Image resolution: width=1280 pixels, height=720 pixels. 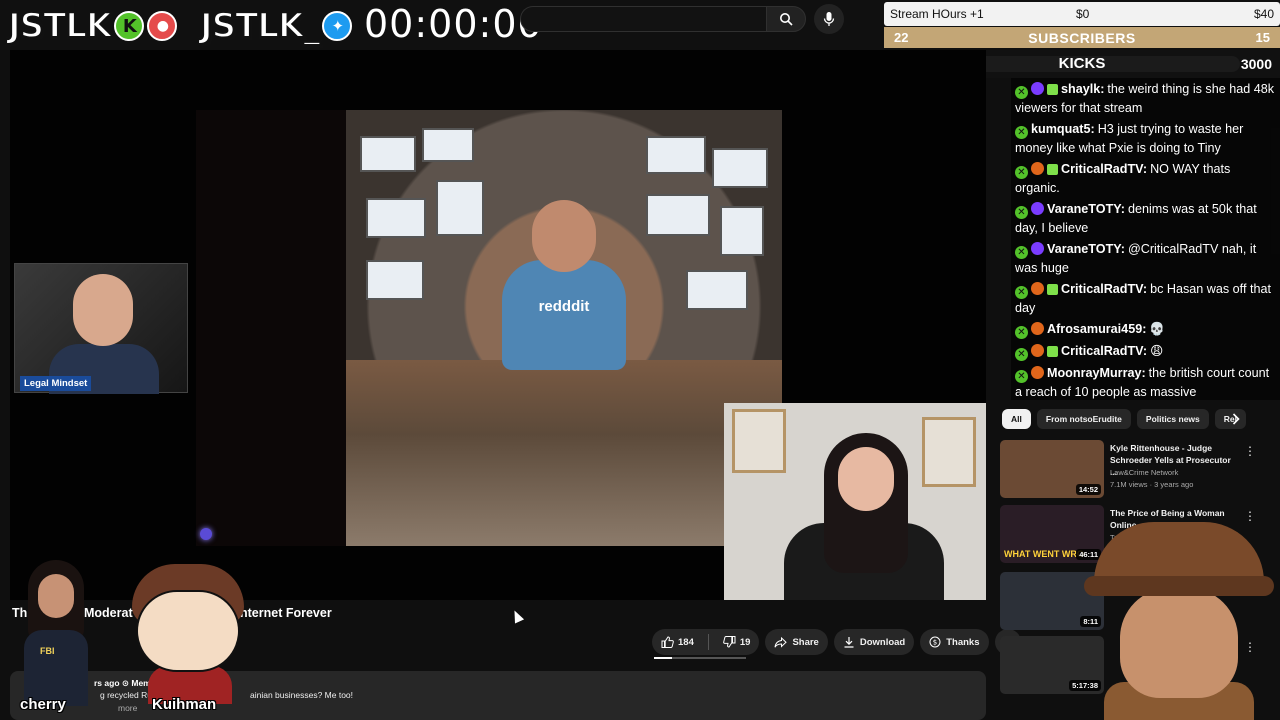 What do you see at coordinates (855, 501) in the screenshot?
I see `streamer-facecam` at bounding box center [855, 501].